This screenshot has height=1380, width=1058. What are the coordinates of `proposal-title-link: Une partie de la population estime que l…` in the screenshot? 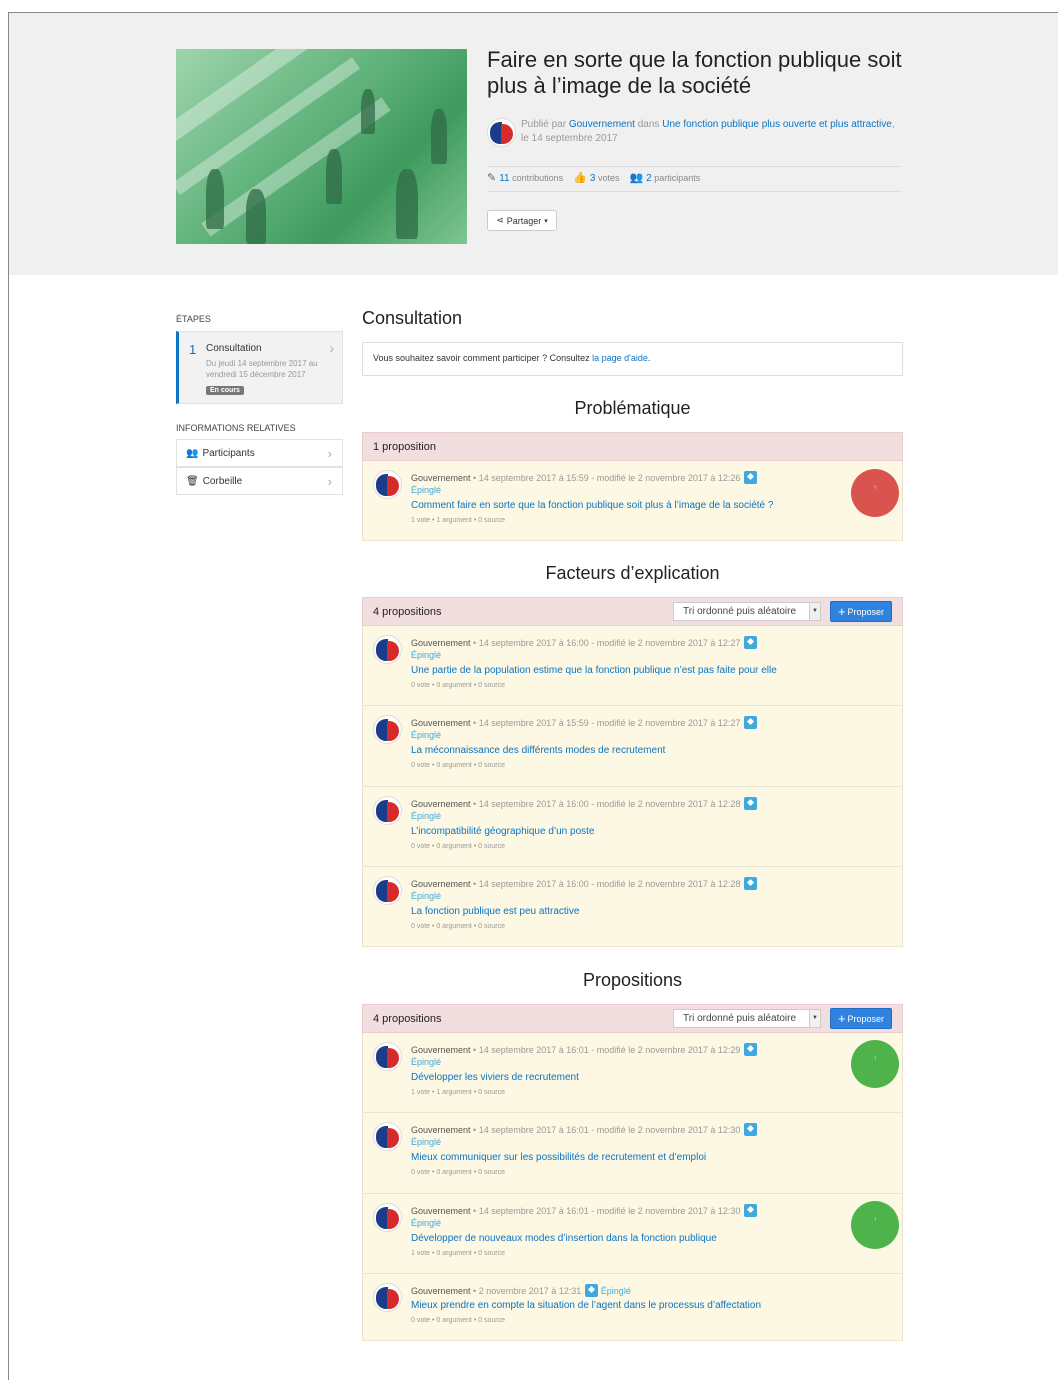 It's located at (594, 670).